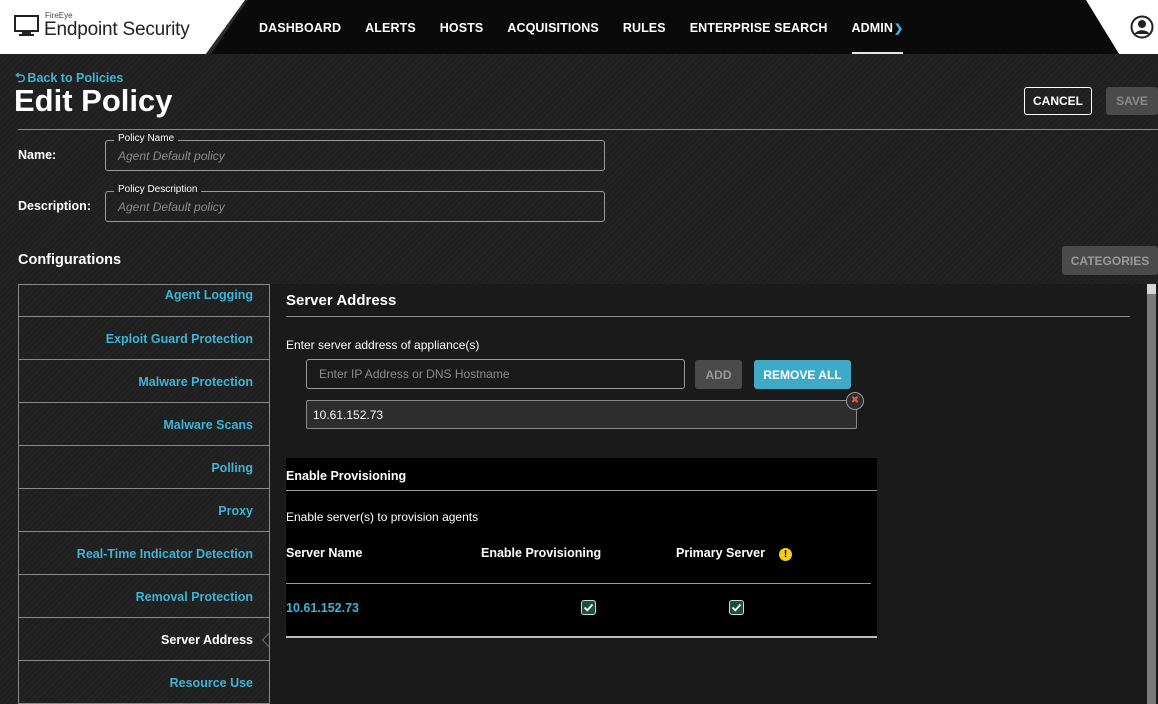 The image size is (1158, 704). What do you see at coordinates (581, 637) in the screenshot?
I see `provisioning-bottom-rule` at bounding box center [581, 637].